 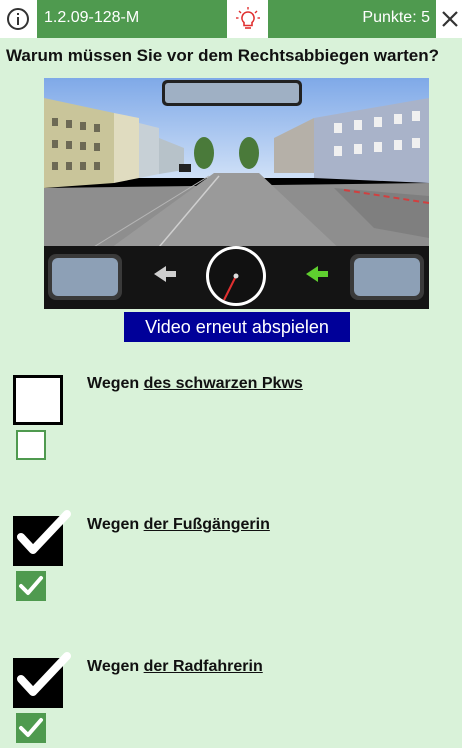 I want to click on answer-text: Wegen der Fußgängerin, so click(x=178, y=525).